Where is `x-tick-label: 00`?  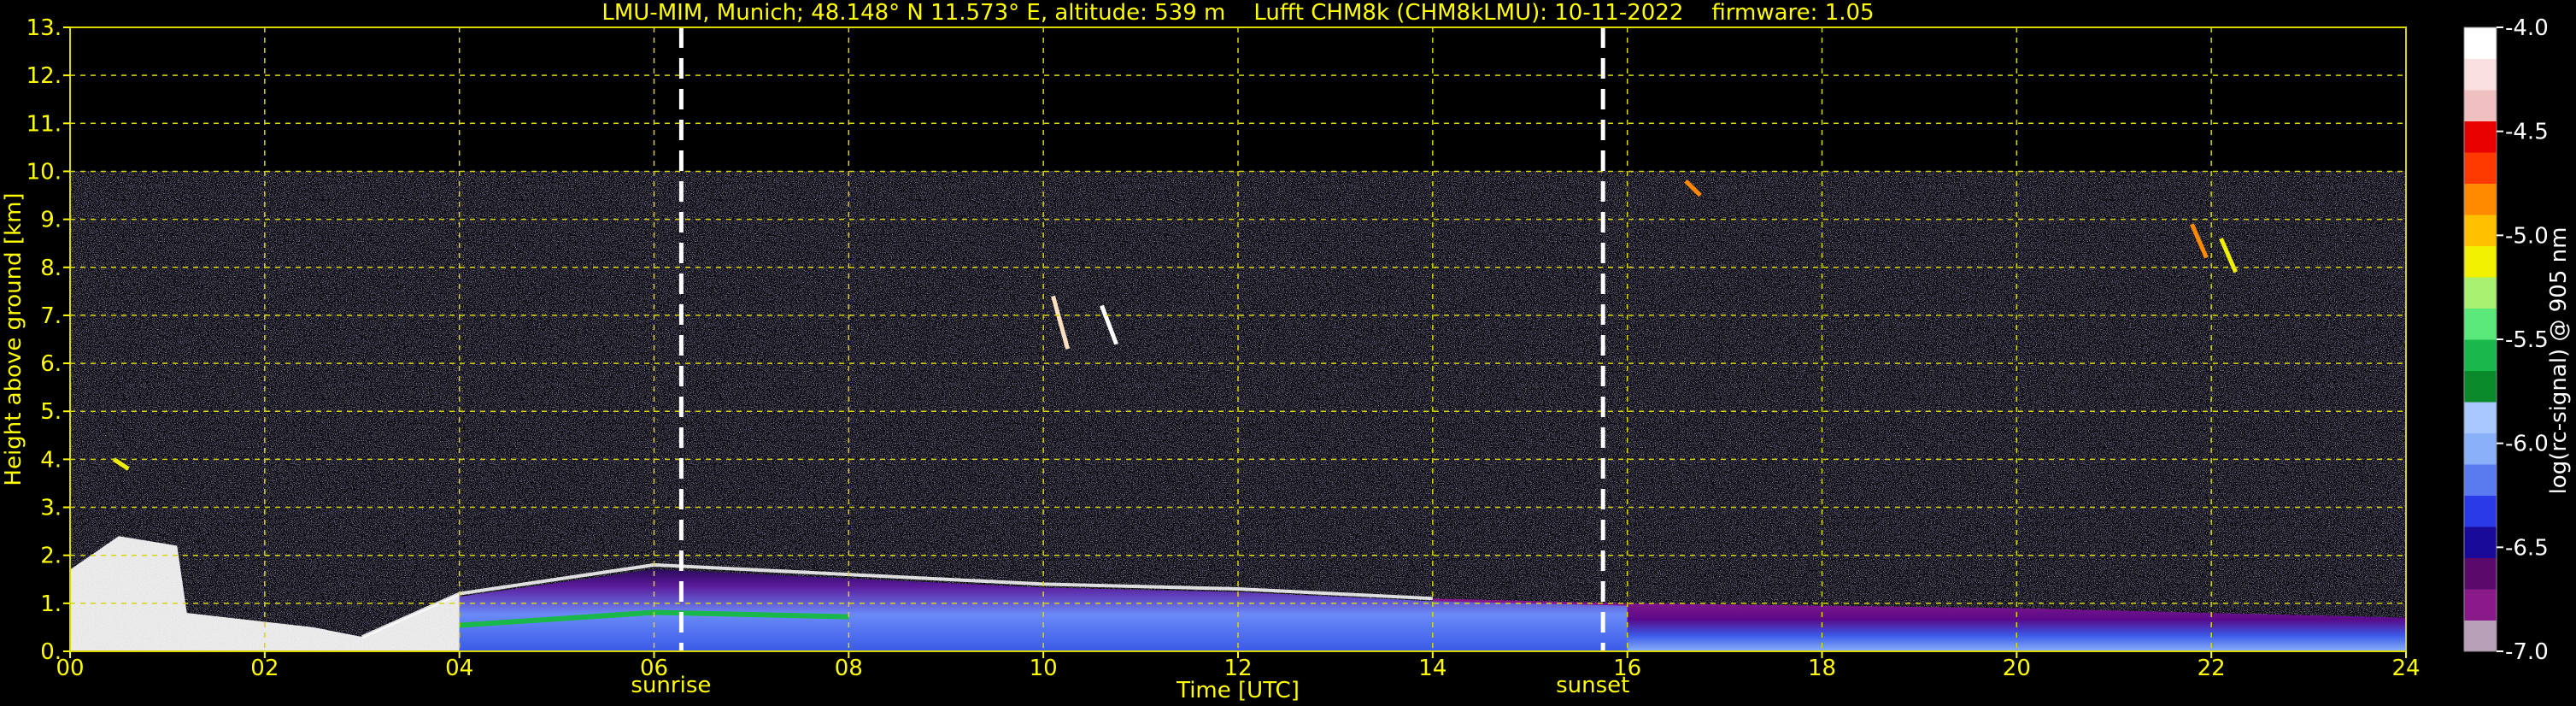 x-tick-label: 00 is located at coordinates (70, 668).